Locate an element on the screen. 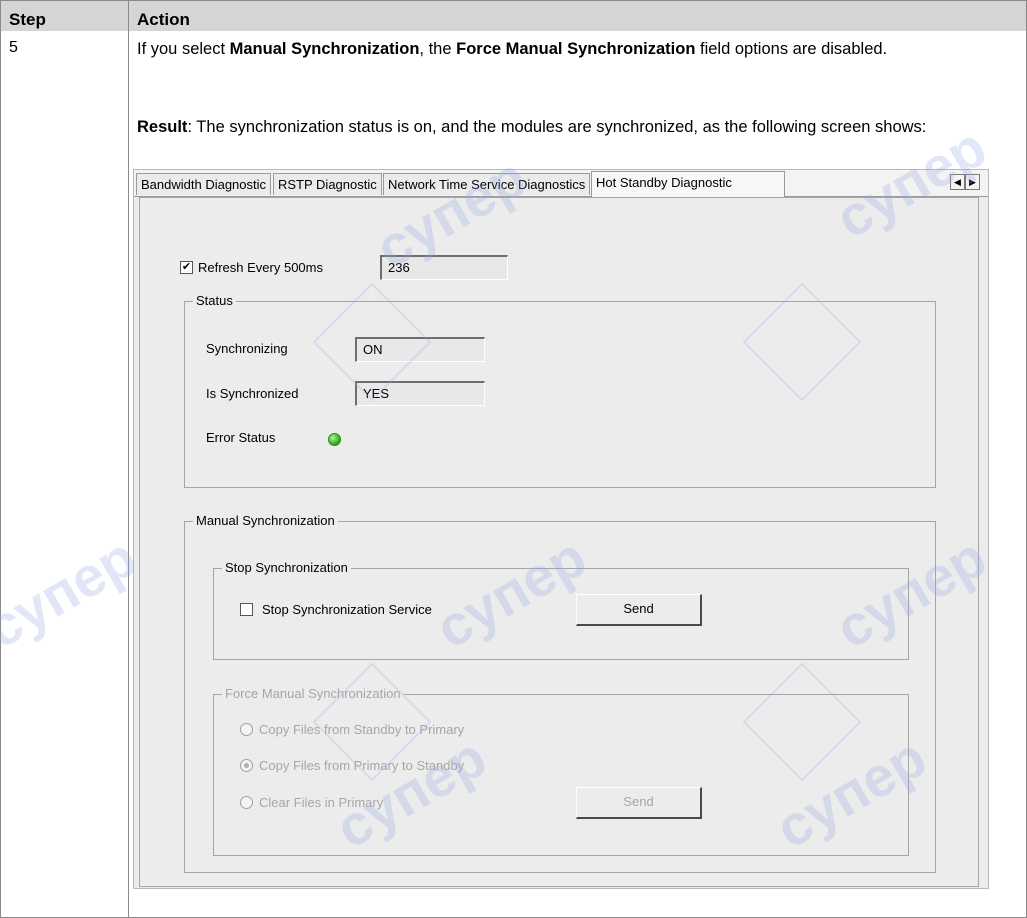 The height and width of the screenshot is (918, 1027). radio-label-clear-files-primary: Clear Files in Primary is located at coordinates (321, 802).